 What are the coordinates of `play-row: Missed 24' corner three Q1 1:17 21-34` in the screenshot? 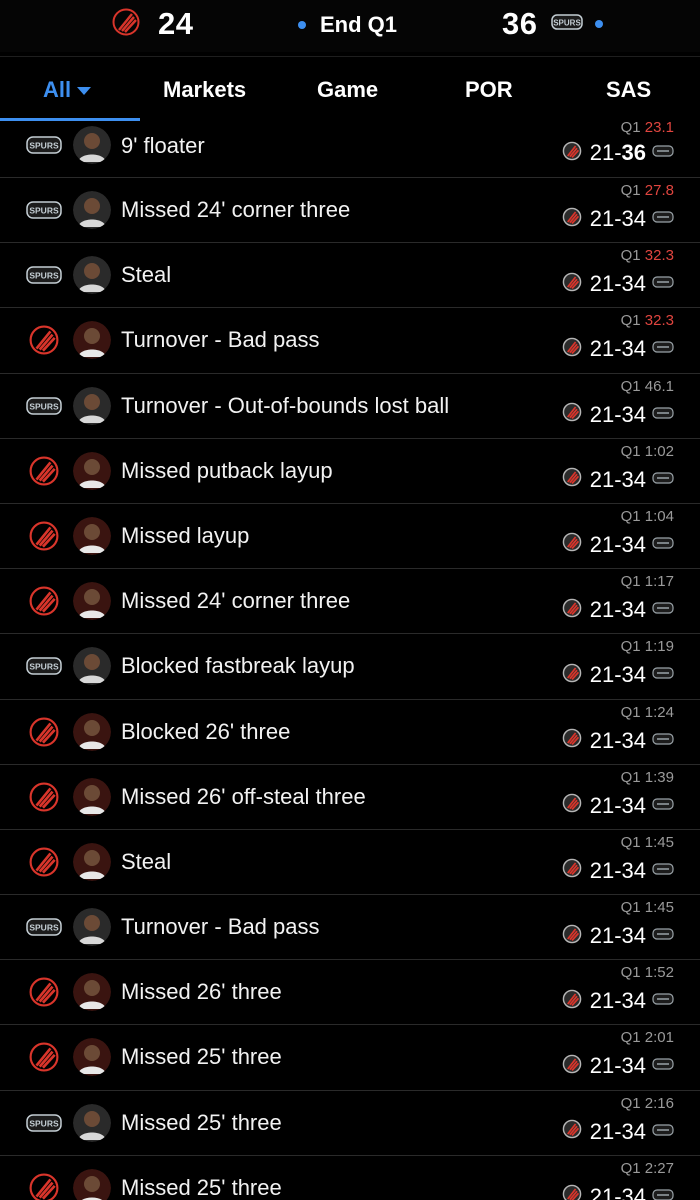 It's located at (350, 602).